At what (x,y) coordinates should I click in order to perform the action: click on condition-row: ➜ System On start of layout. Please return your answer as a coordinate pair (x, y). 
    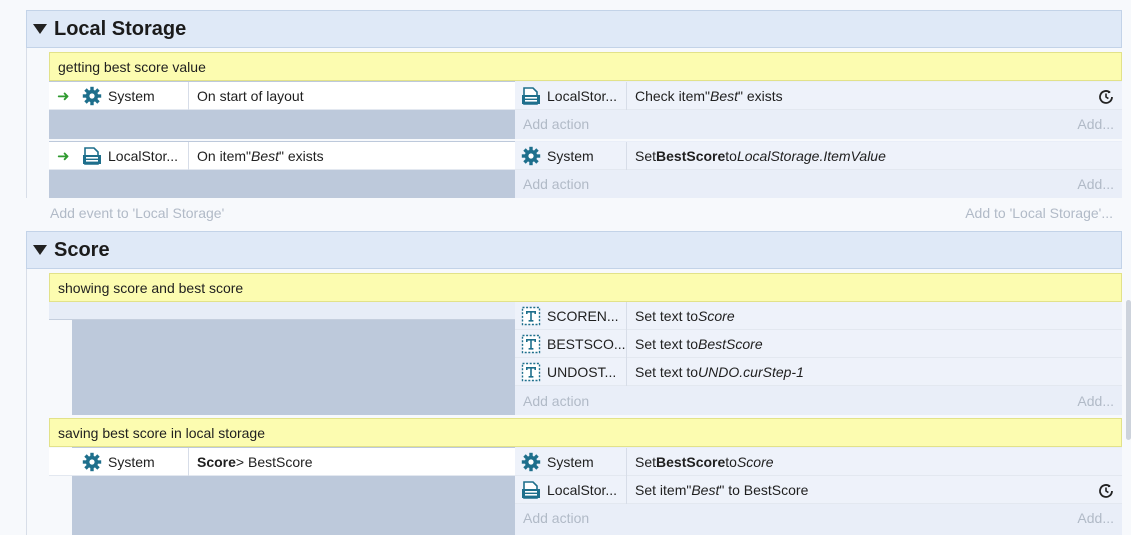
    Looking at the image, I should click on (282, 96).